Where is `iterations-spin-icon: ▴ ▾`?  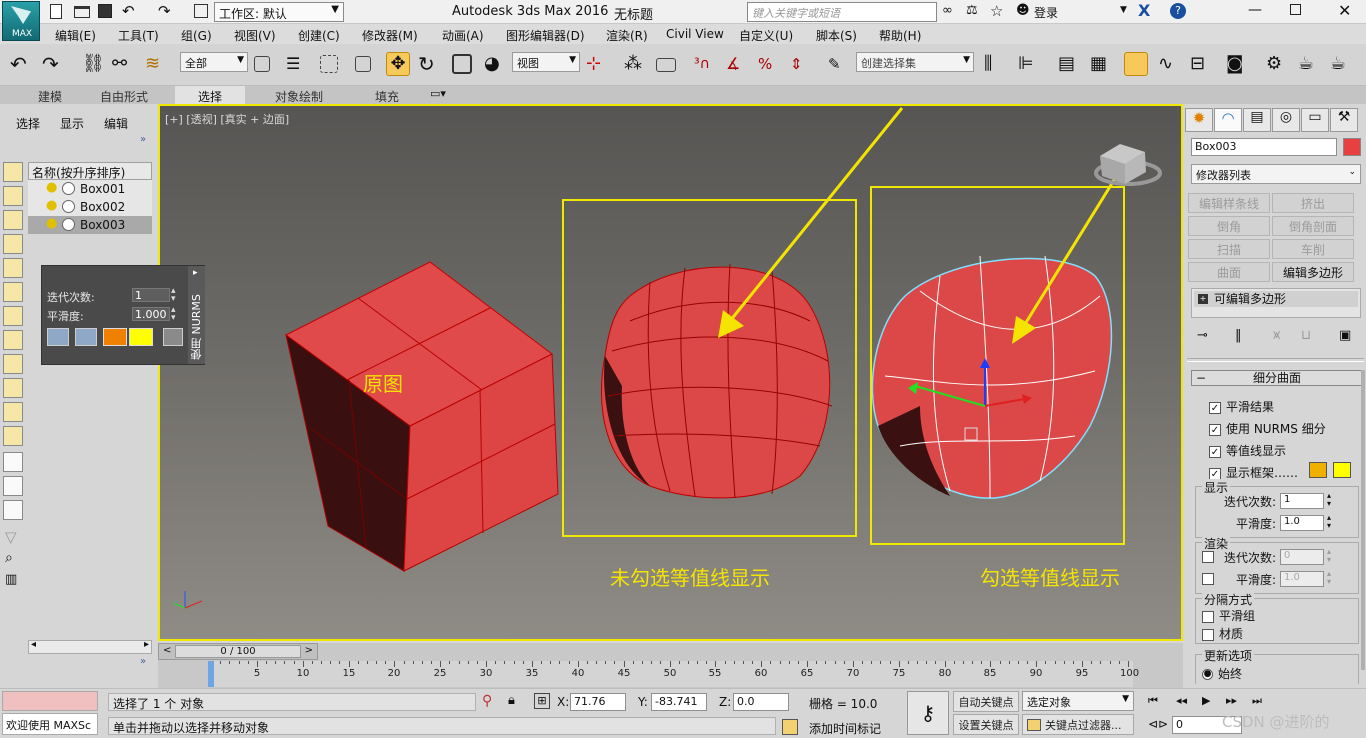 iterations-spin-icon: ▴ ▾ is located at coordinates (173, 295).